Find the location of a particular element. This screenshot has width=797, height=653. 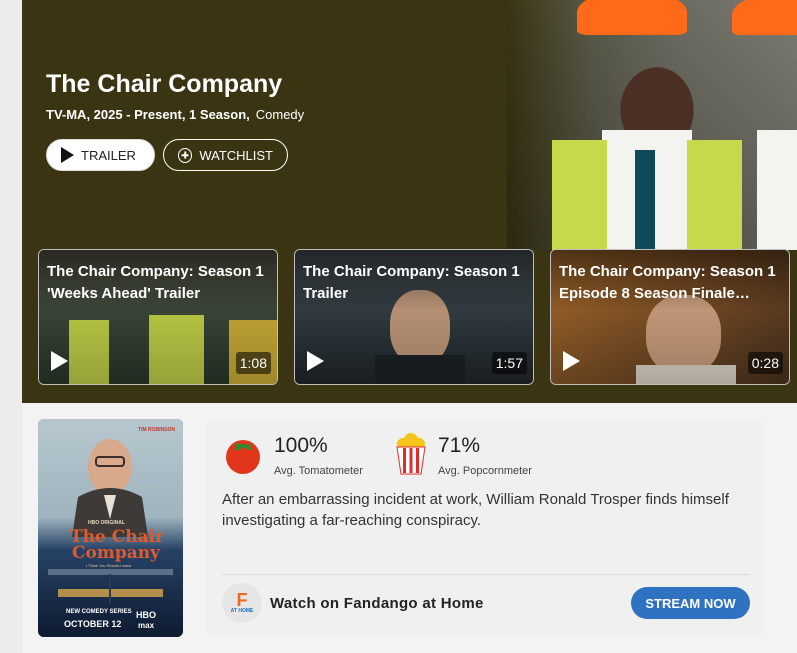

trailer-button: TRAILER is located at coordinates (100, 155).